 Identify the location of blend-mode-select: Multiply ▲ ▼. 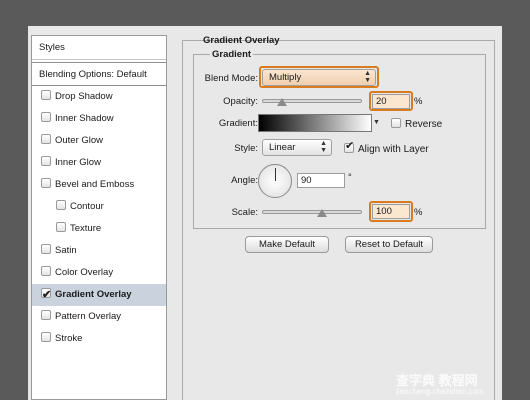
(319, 77).